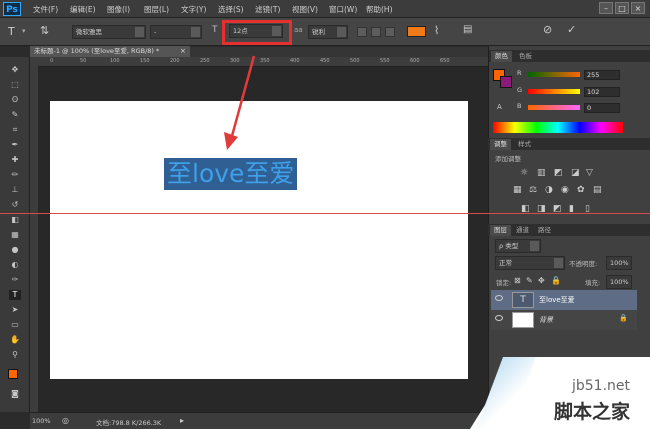  What do you see at coordinates (518, 246) in the screenshot?
I see `layer-filter-select: ρ 类型` at bounding box center [518, 246].